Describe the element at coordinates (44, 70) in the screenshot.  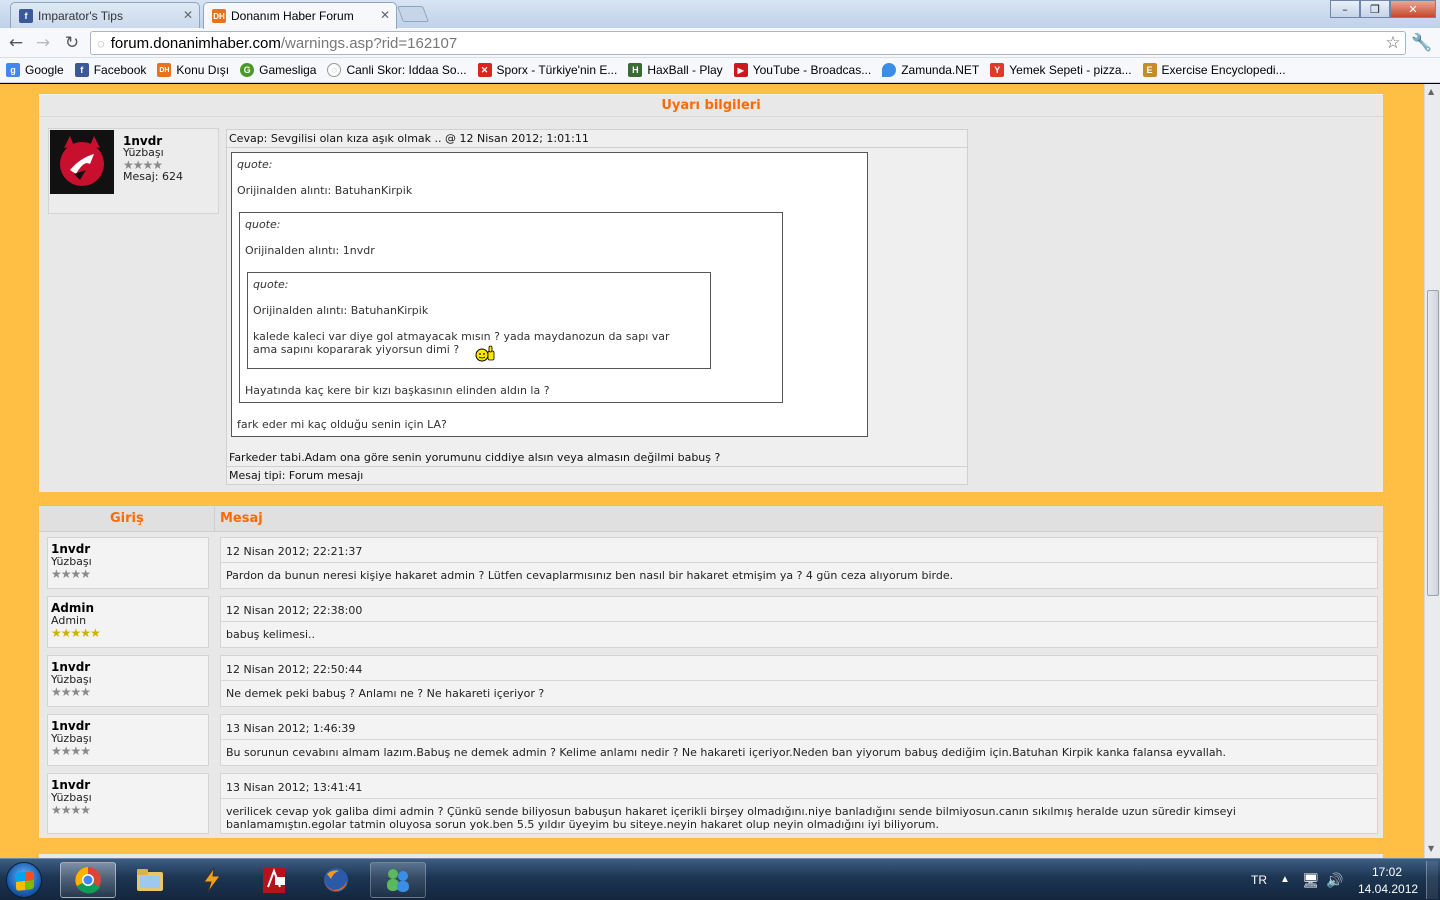
I see `bookmark-label: Google` at that location.